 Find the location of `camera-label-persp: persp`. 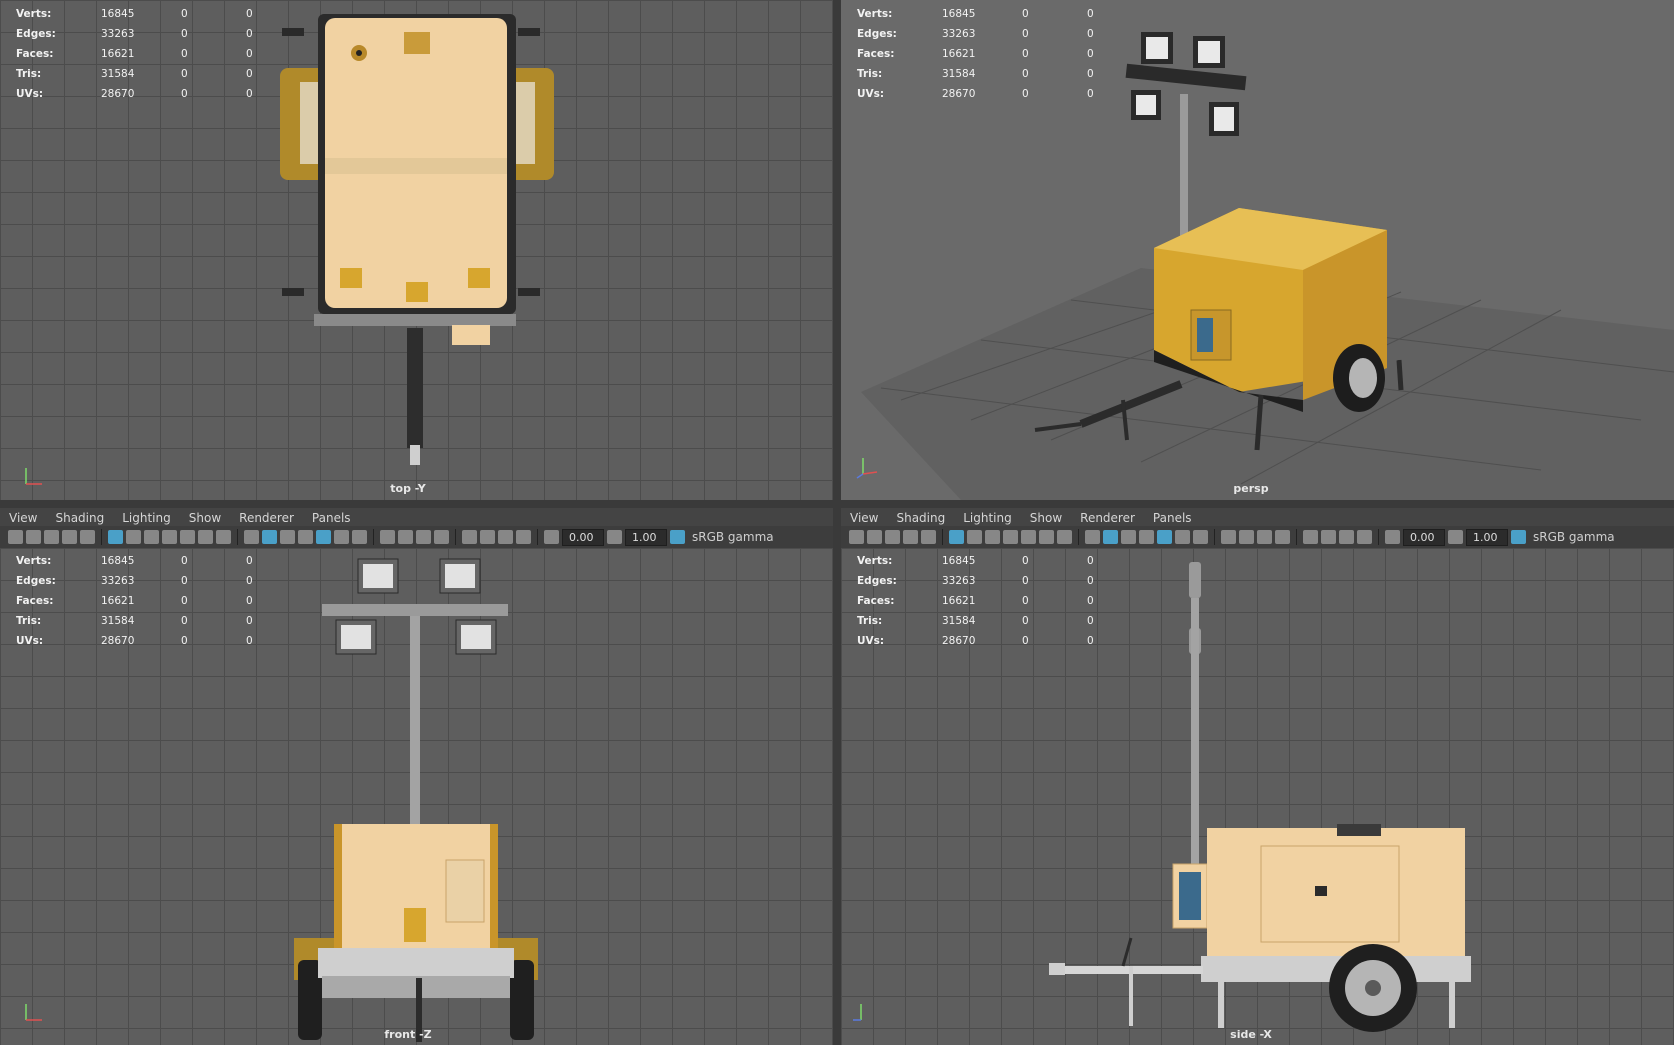

camera-label-persp: persp is located at coordinates (1251, 488).